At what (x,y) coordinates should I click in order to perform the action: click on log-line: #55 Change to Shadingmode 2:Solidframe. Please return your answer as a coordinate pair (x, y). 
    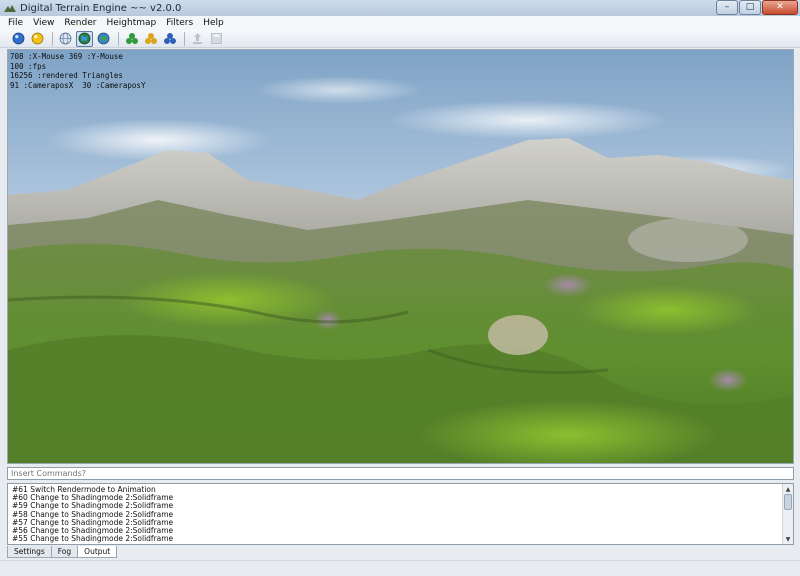
    Looking at the image, I should click on (93, 539).